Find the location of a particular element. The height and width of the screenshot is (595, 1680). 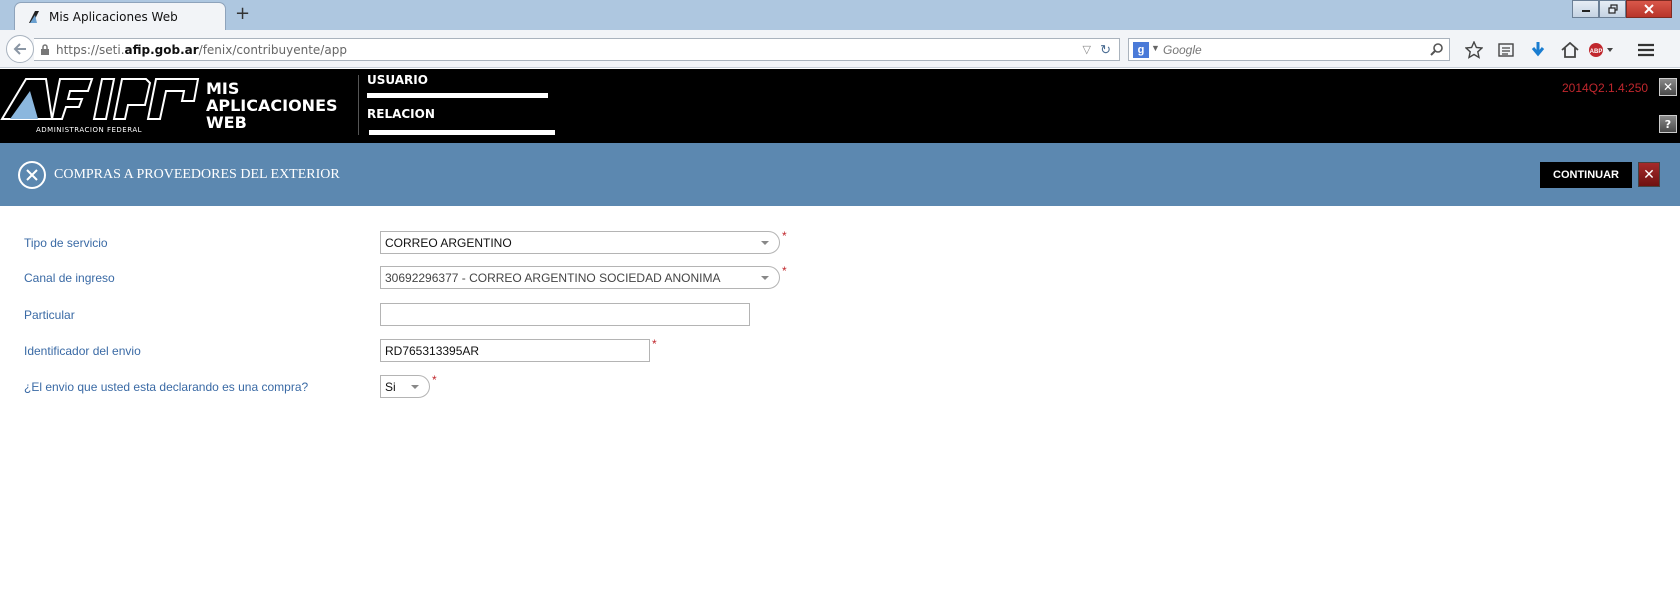

home-icon is located at coordinates (1570, 50).